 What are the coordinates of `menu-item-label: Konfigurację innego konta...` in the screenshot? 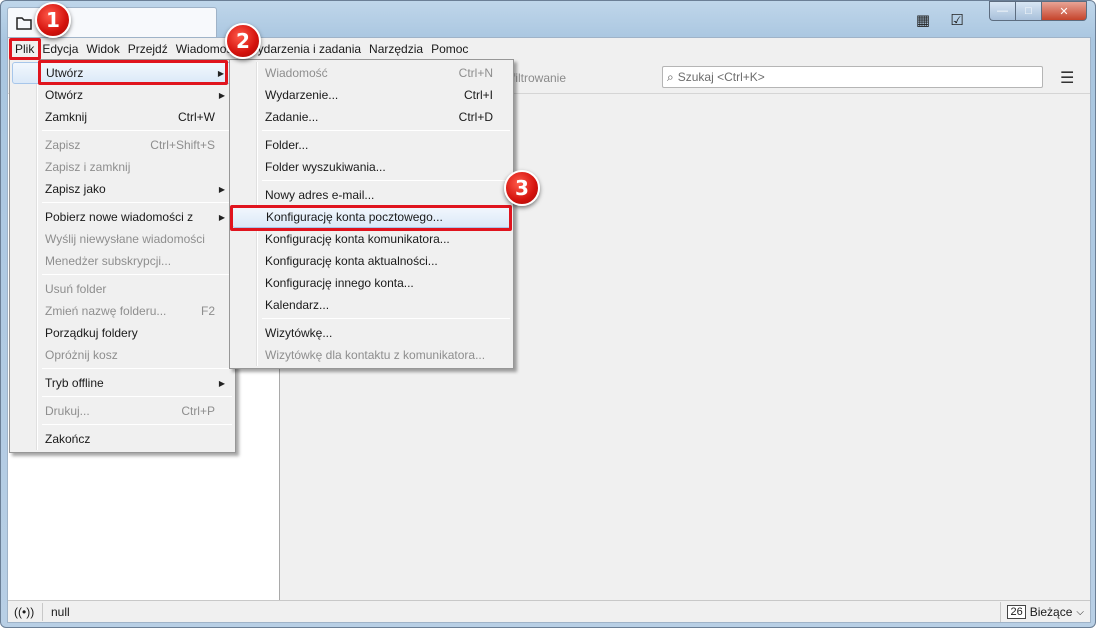 It's located at (339, 283).